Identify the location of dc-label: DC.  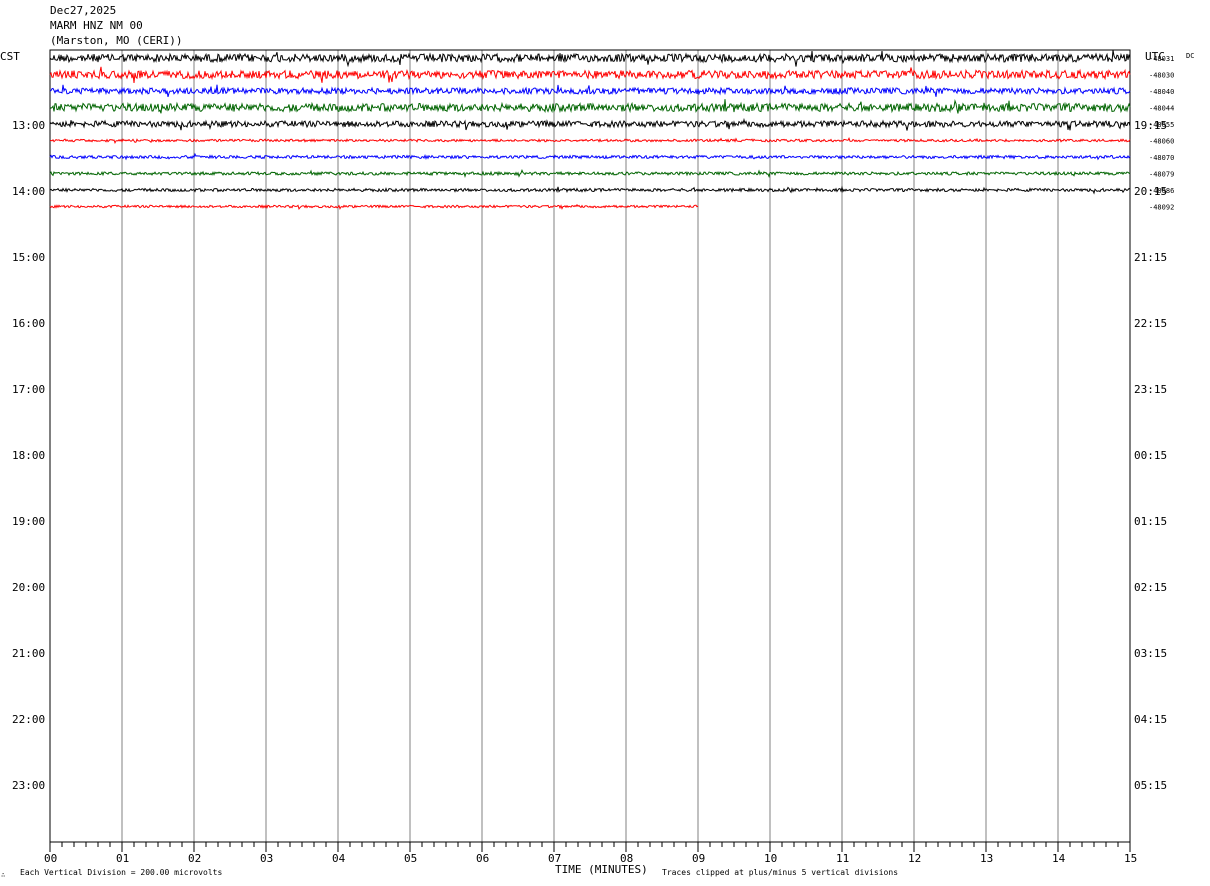
(1190, 56).